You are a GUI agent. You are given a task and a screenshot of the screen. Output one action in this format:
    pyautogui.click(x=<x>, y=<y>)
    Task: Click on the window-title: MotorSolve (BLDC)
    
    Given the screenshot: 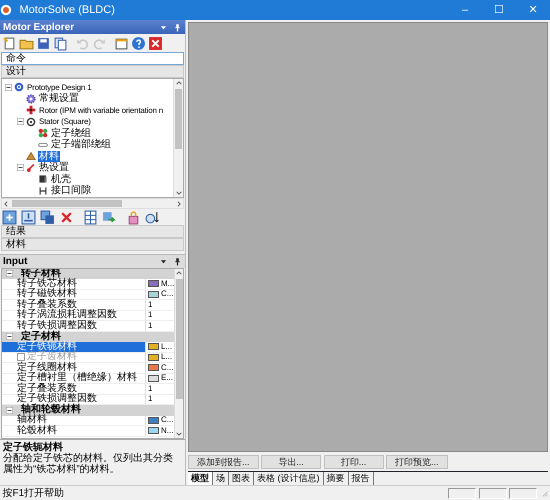 What is the action you would take?
    pyautogui.click(x=67, y=10)
    